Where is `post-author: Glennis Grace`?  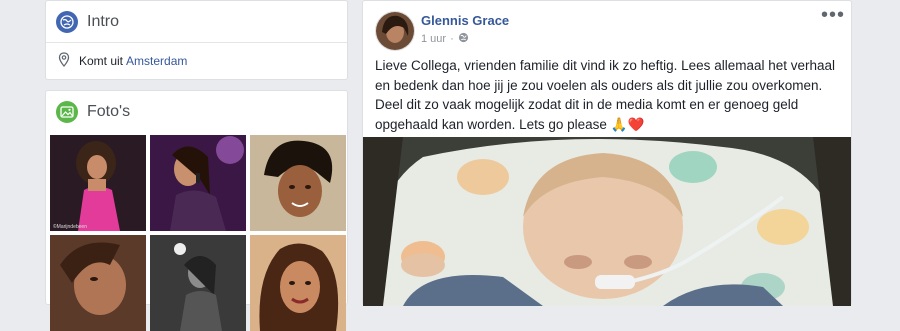 post-author: Glennis Grace is located at coordinates (465, 20).